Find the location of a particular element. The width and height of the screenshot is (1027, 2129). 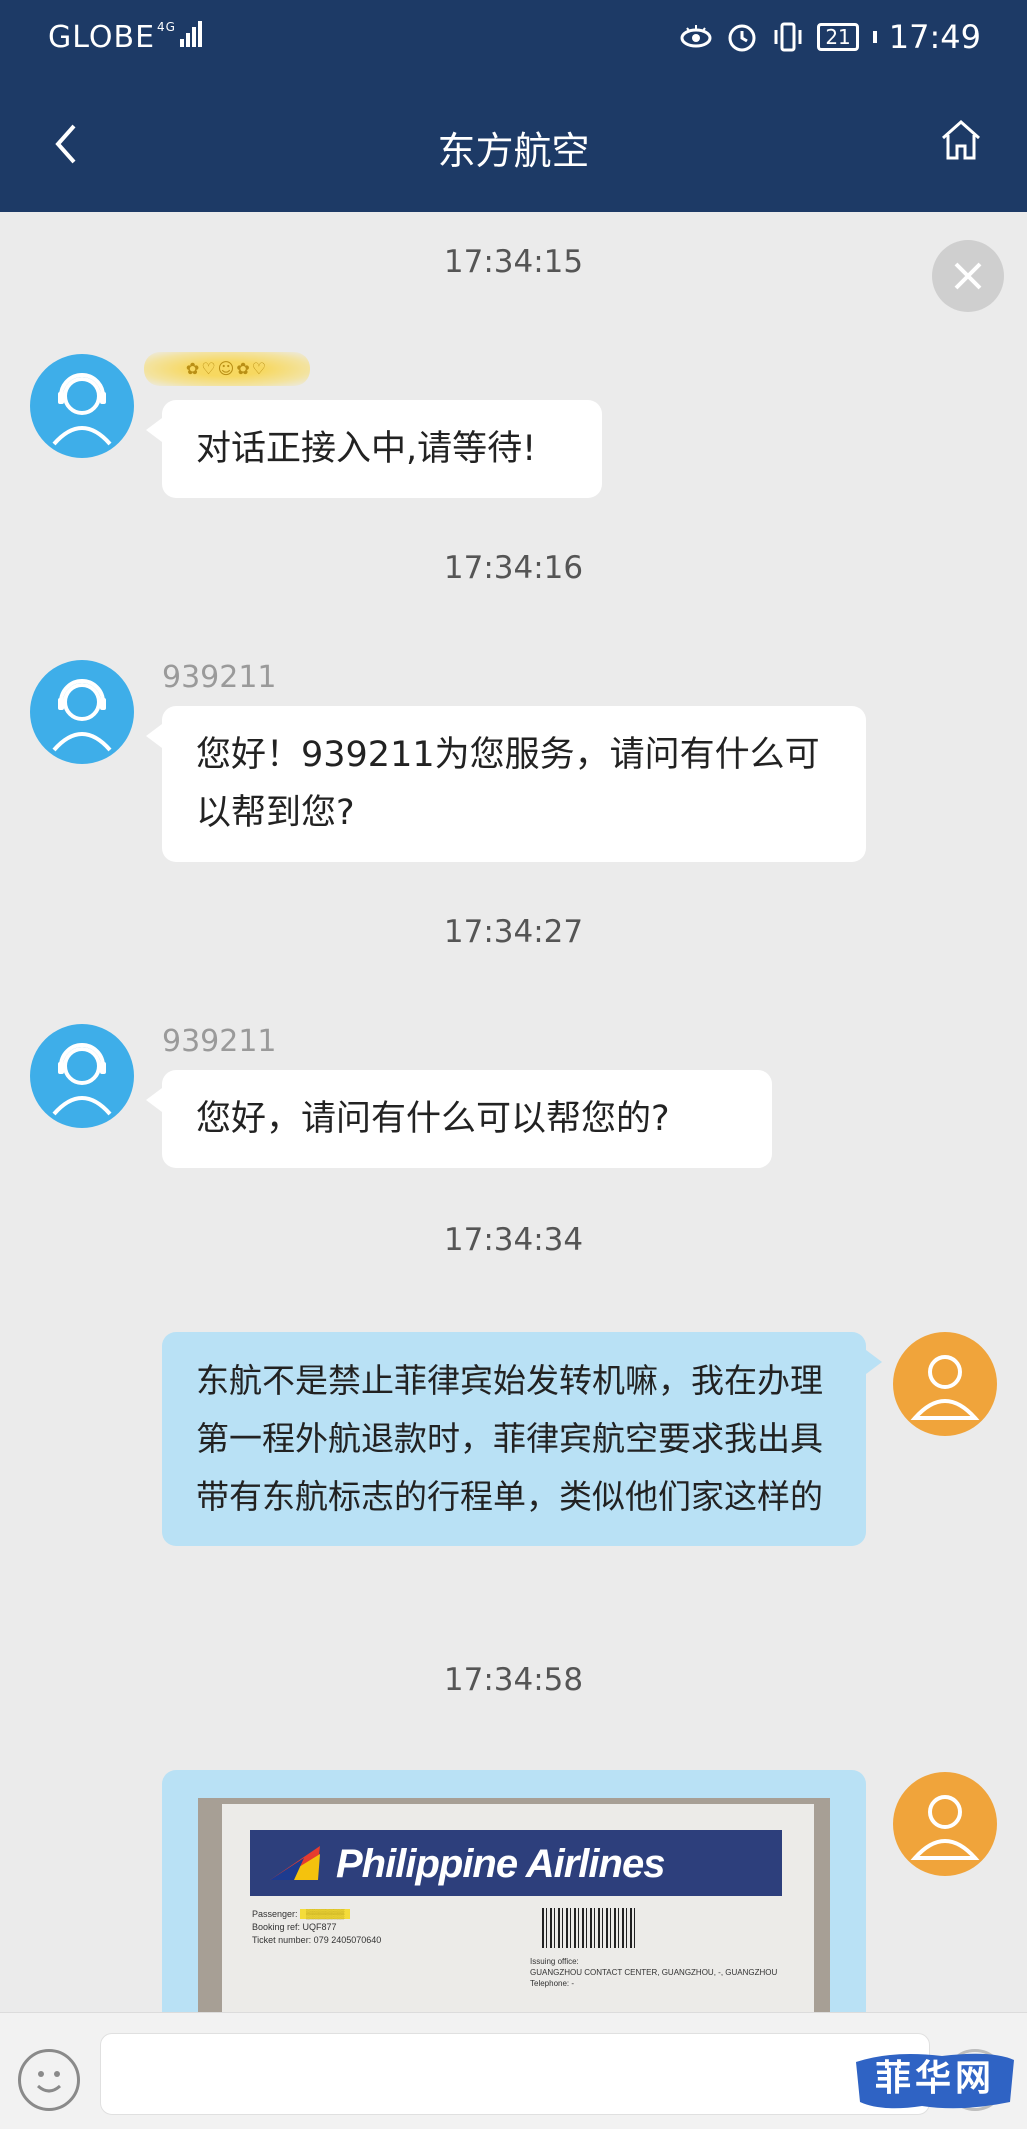

message-timestamp: 17:34:27 is located at coordinates (513, 932).